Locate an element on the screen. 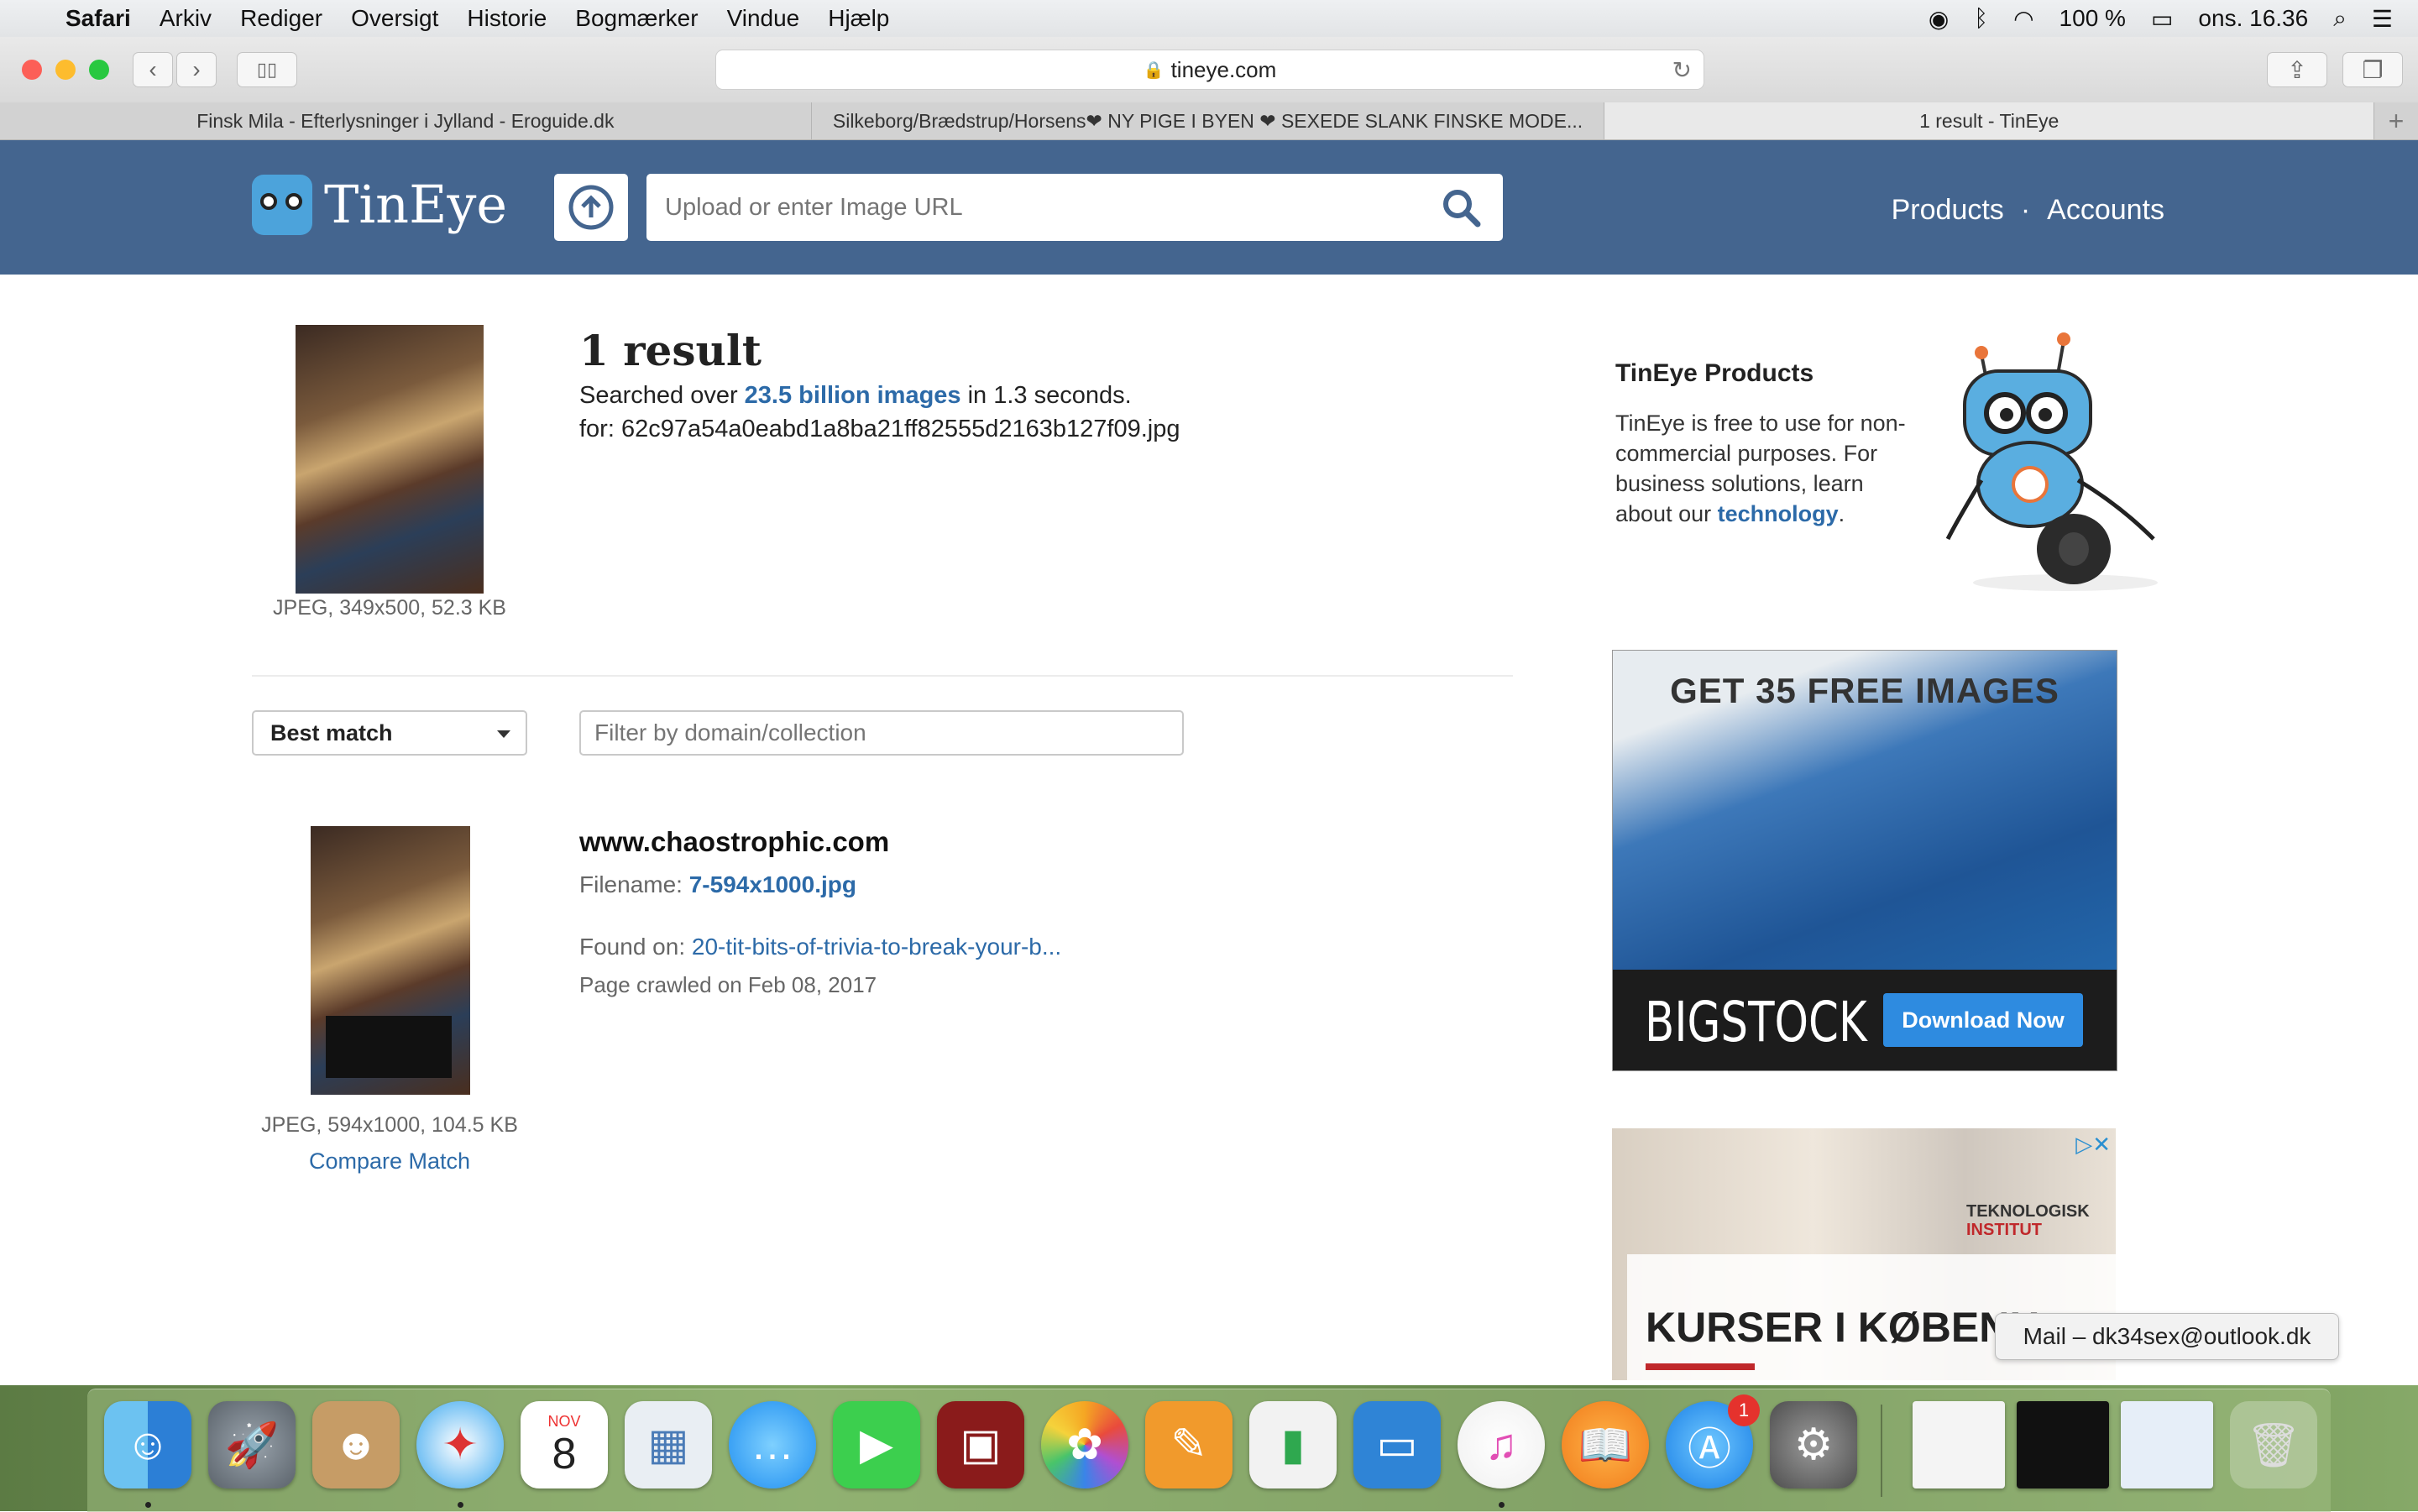  notification-center-icon: ☰ is located at coordinates (2382, 19).